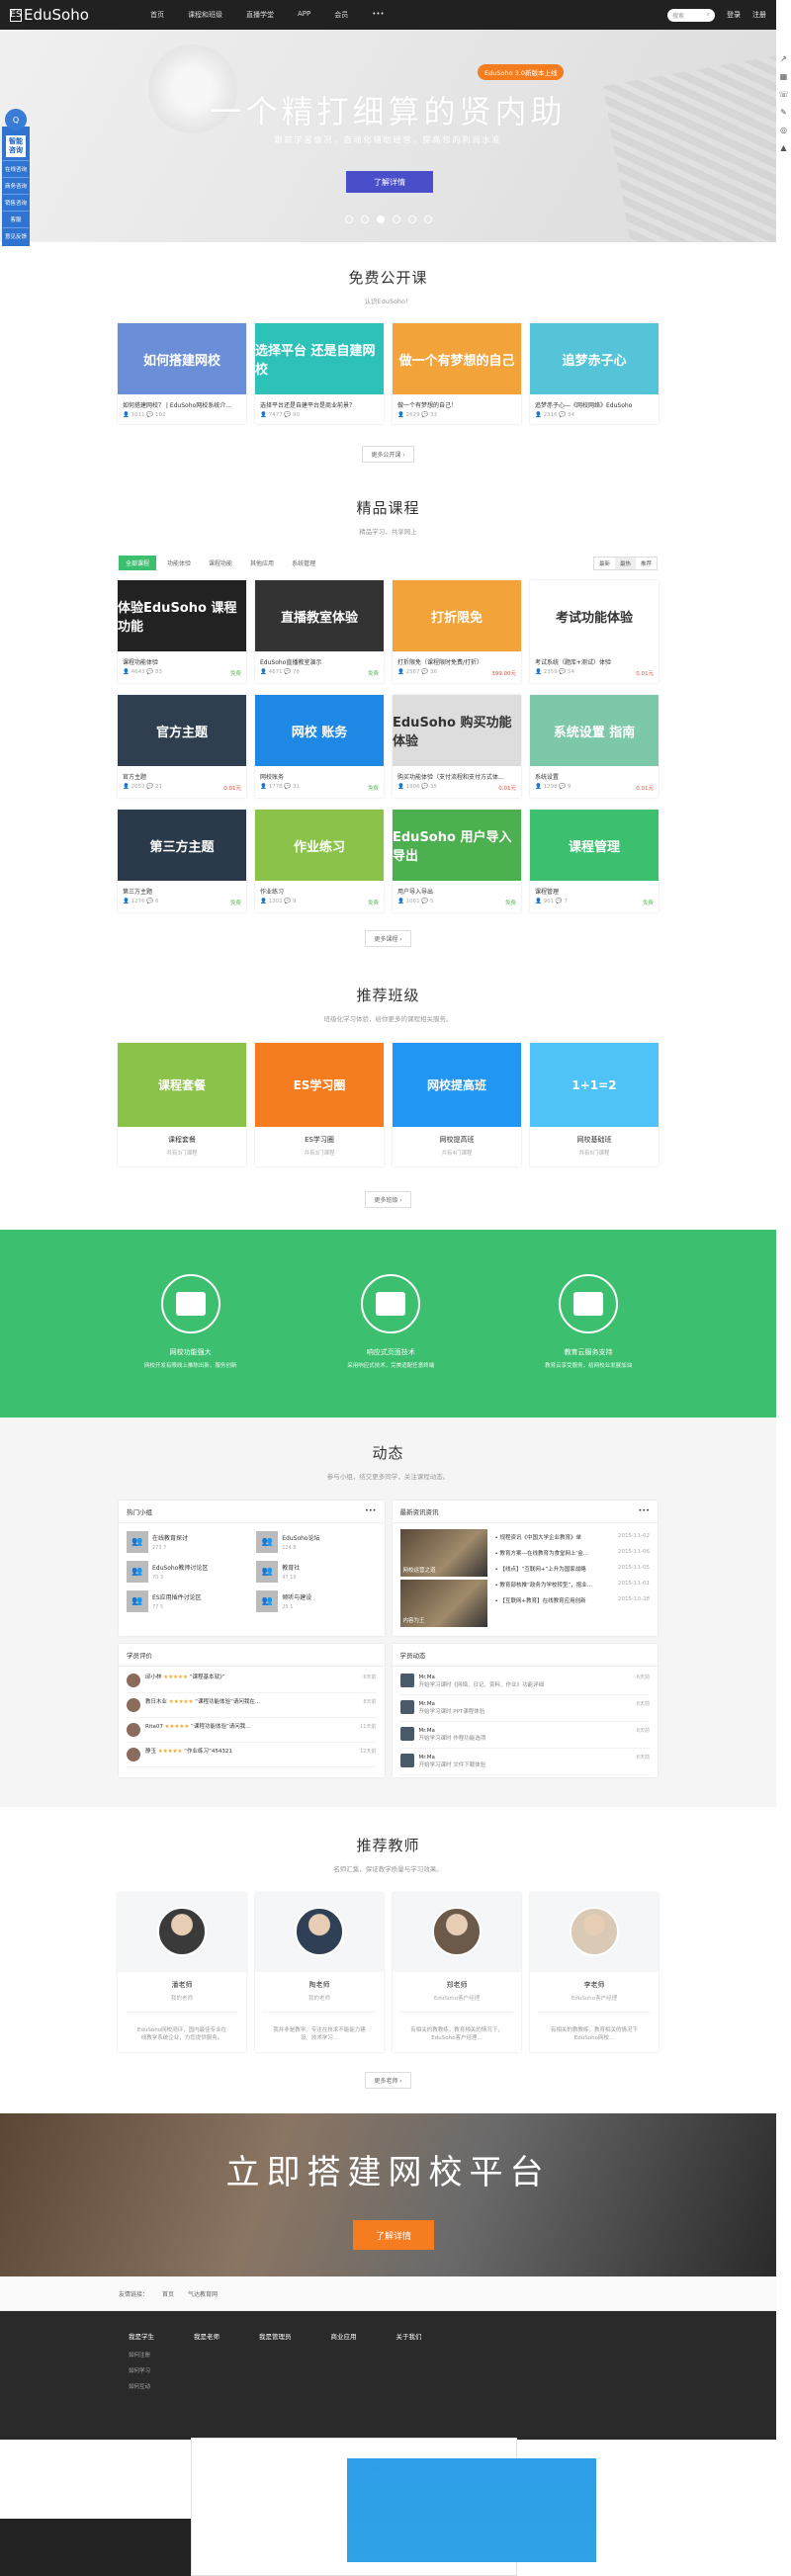 The width and height of the screenshot is (791, 2576). What do you see at coordinates (594, 861) in the screenshot?
I see `course-card: 课程管理 课程管理 👤 901 💬 7 免费` at bounding box center [594, 861].